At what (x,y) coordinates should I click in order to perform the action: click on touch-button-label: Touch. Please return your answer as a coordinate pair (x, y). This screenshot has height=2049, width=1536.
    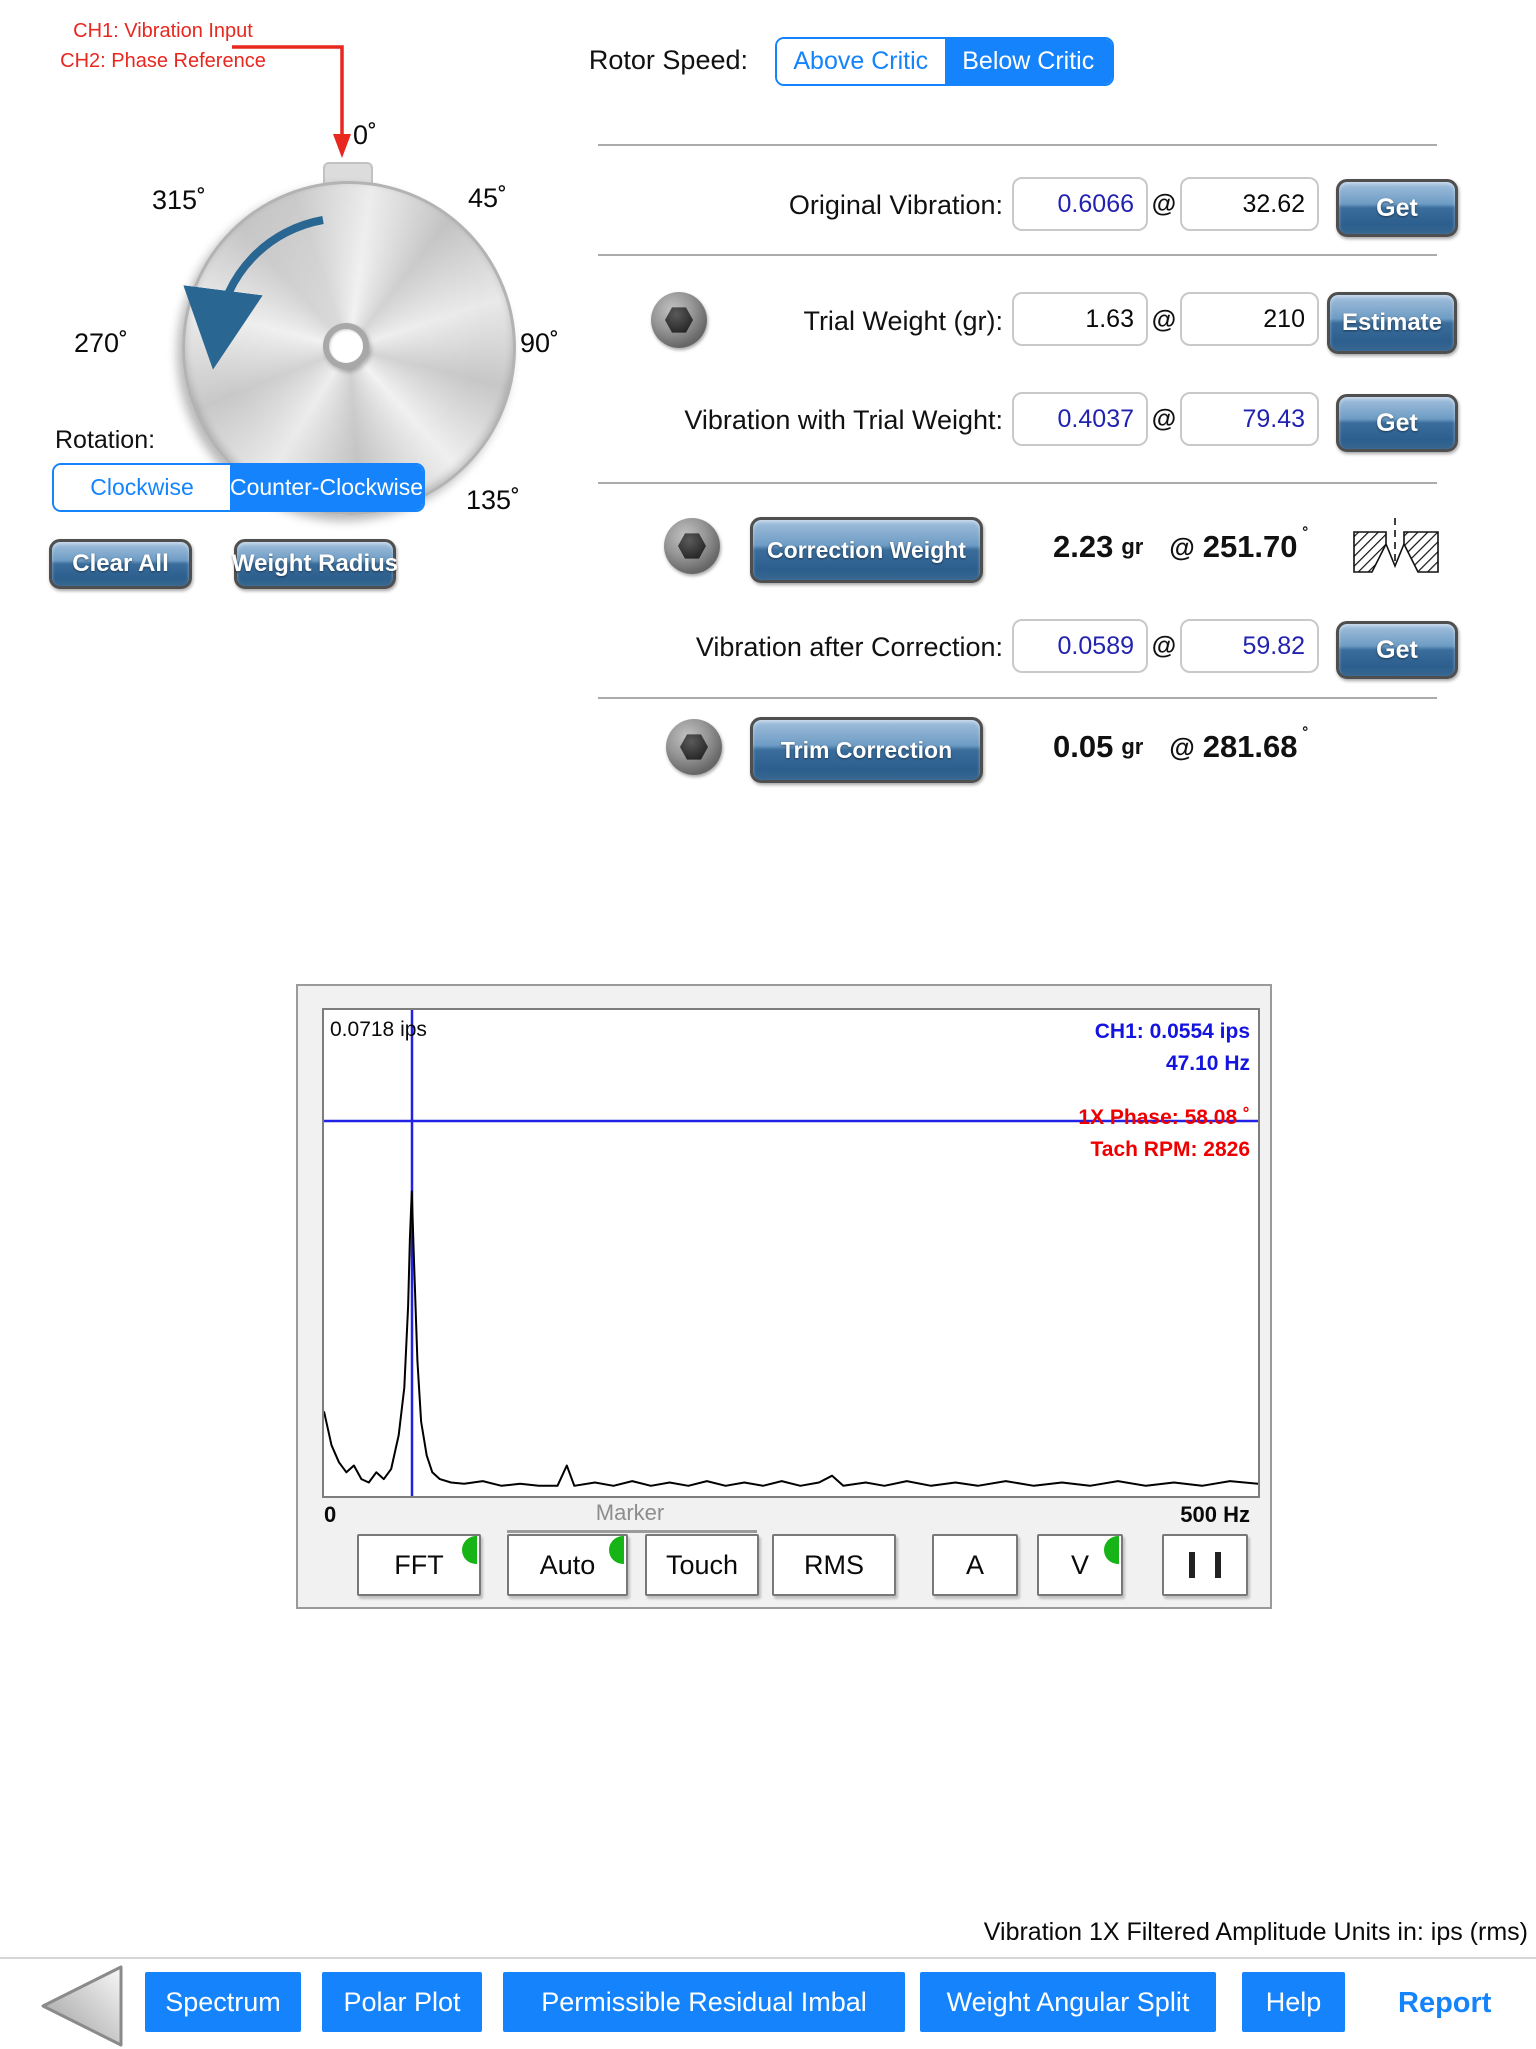
    Looking at the image, I should click on (702, 1564).